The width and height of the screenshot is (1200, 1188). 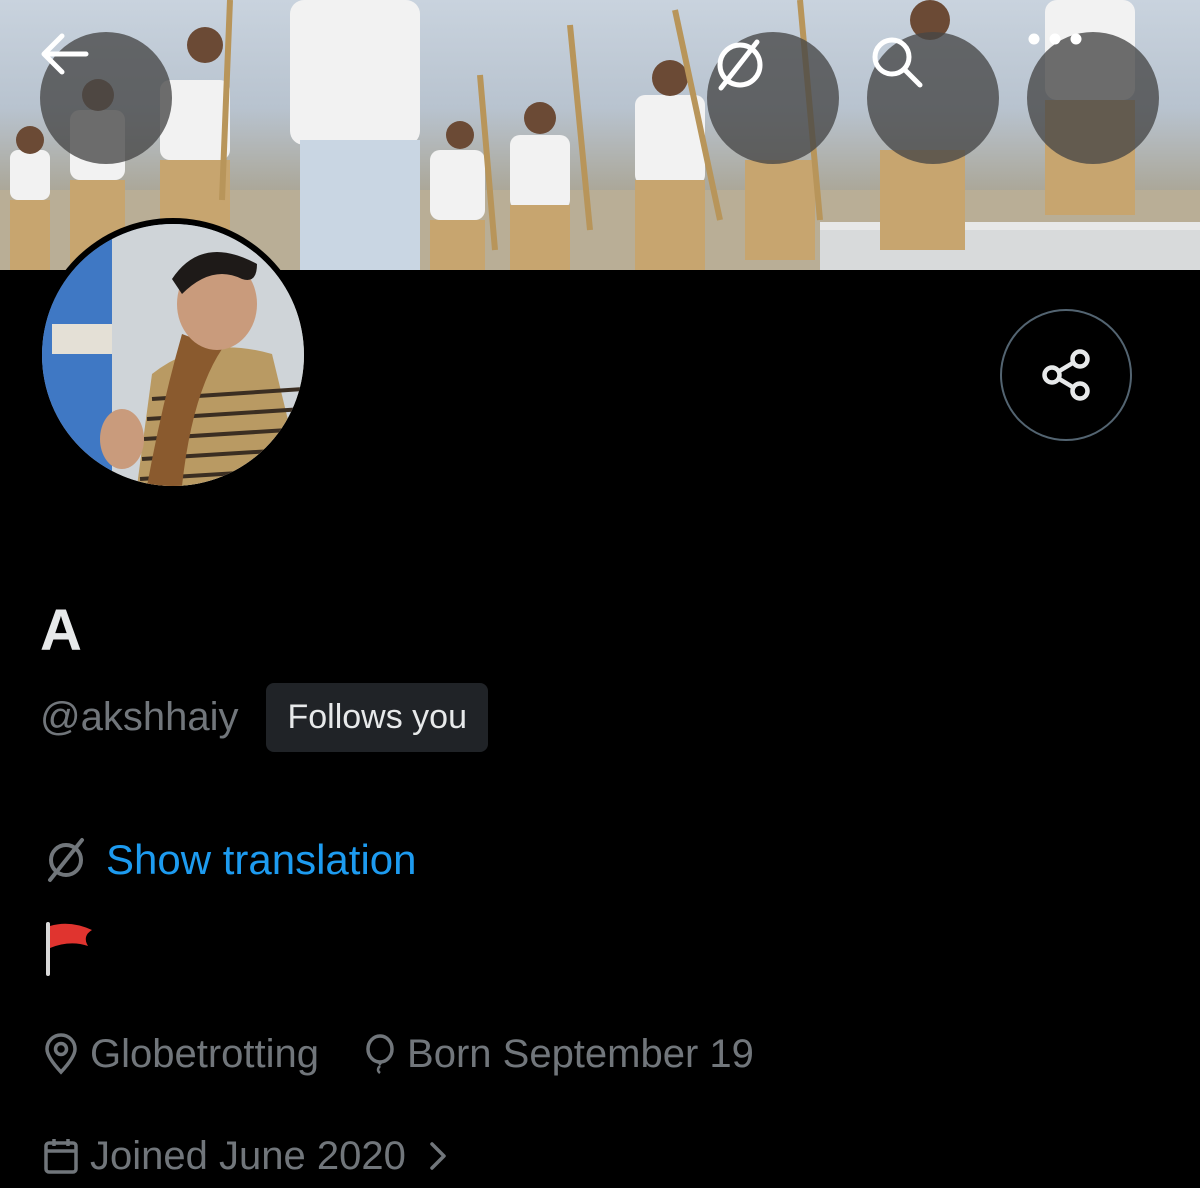 I want to click on joined-row: Joined June 2020, so click(x=245, y=1156).